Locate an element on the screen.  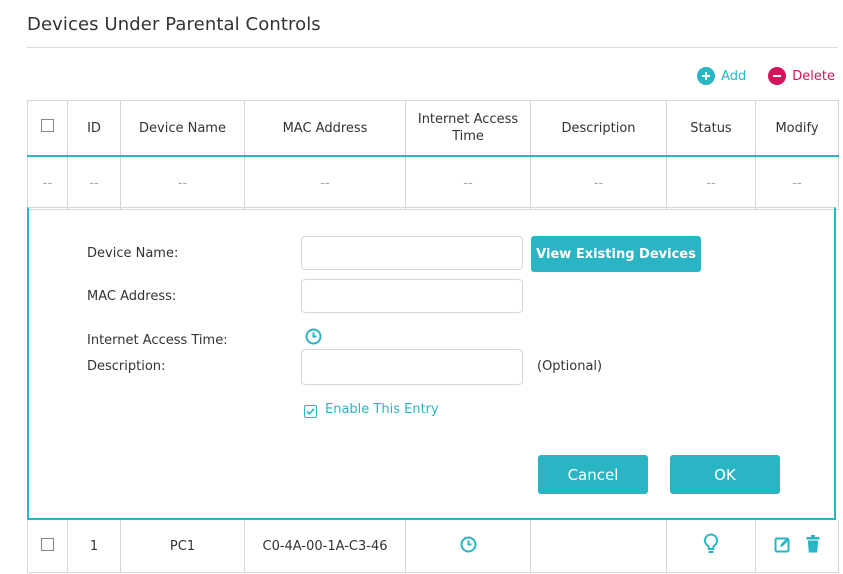
toolbar: Add Delete is located at coordinates (766, 76).